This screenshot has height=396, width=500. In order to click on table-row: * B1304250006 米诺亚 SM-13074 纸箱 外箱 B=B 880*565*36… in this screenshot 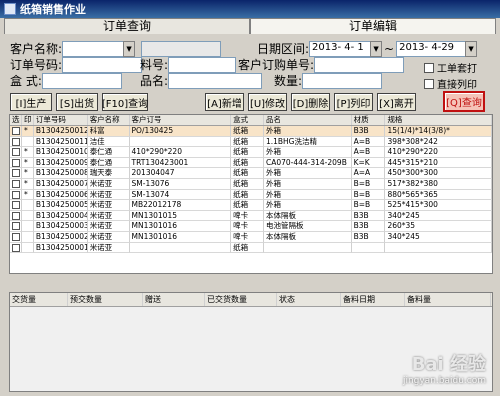, I will do `click(251, 195)`.